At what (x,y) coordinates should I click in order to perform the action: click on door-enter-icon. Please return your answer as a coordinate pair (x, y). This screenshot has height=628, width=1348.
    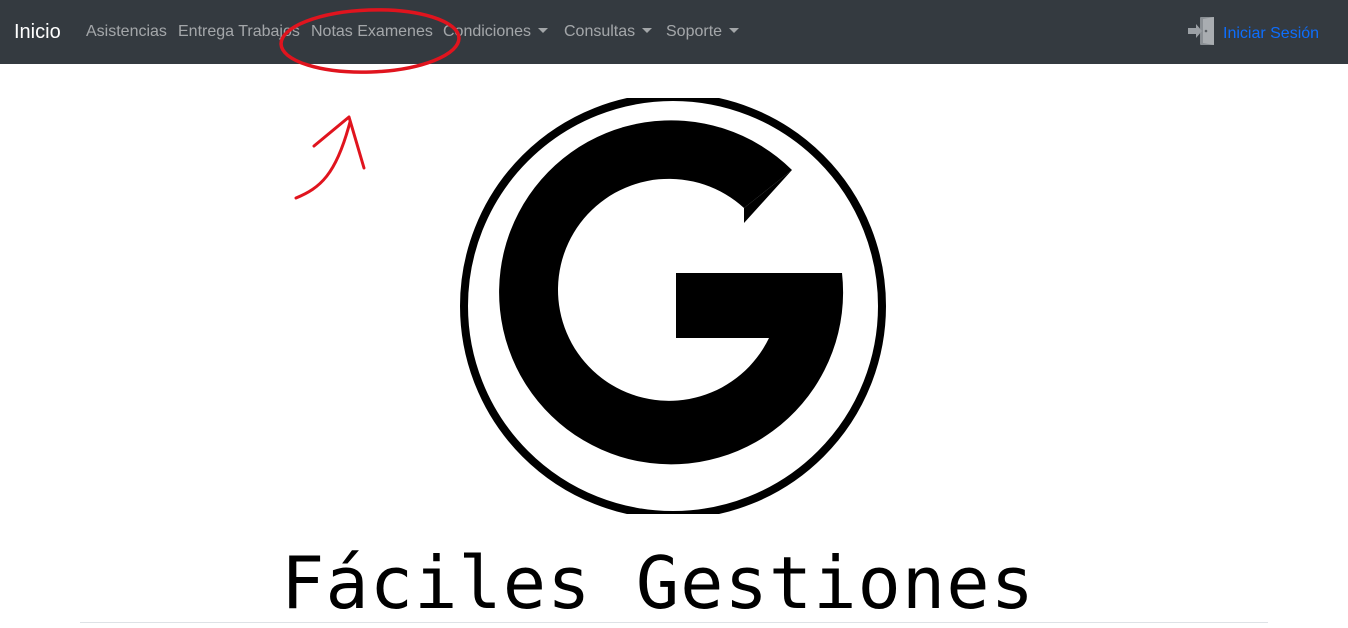
    Looking at the image, I should click on (1202, 33).